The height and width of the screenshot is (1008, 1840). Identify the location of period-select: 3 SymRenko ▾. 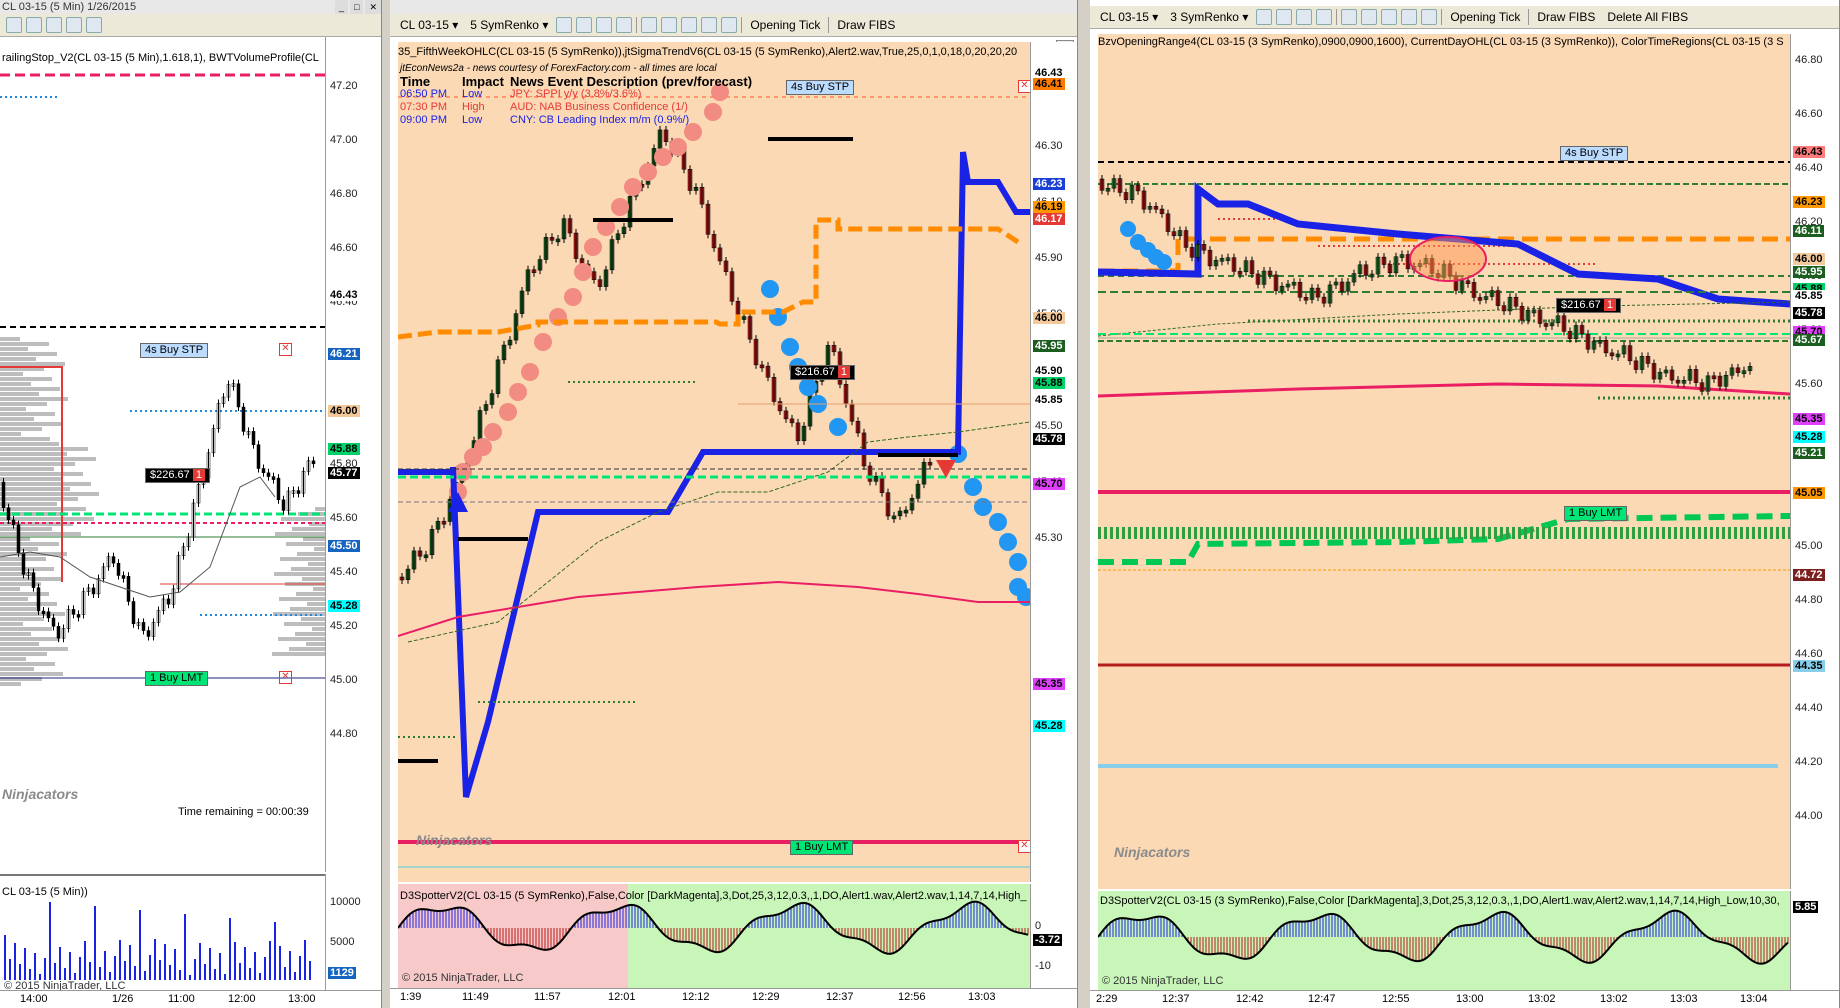
(1209, 17).